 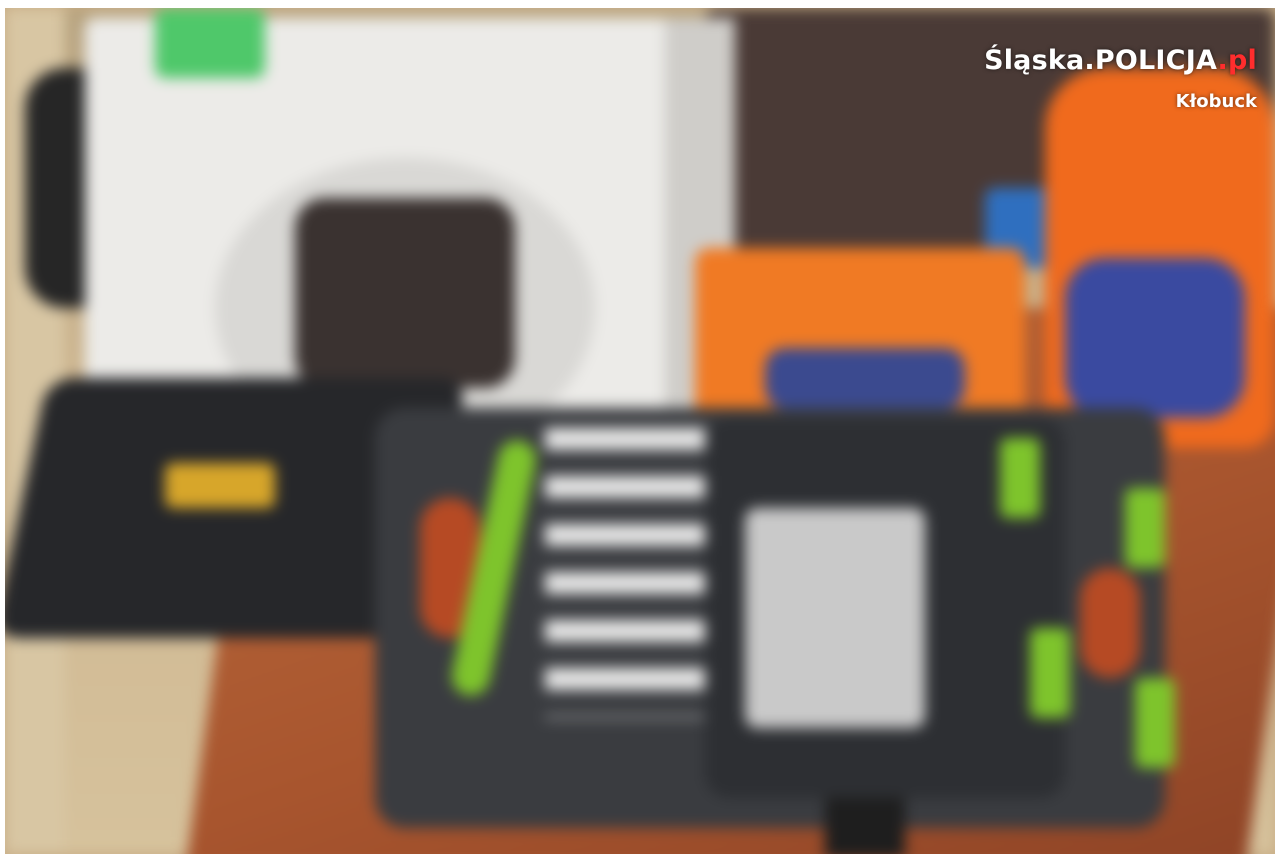 I want to click on watermark-unit: Kłobuck, so click(x=1216, y=101).